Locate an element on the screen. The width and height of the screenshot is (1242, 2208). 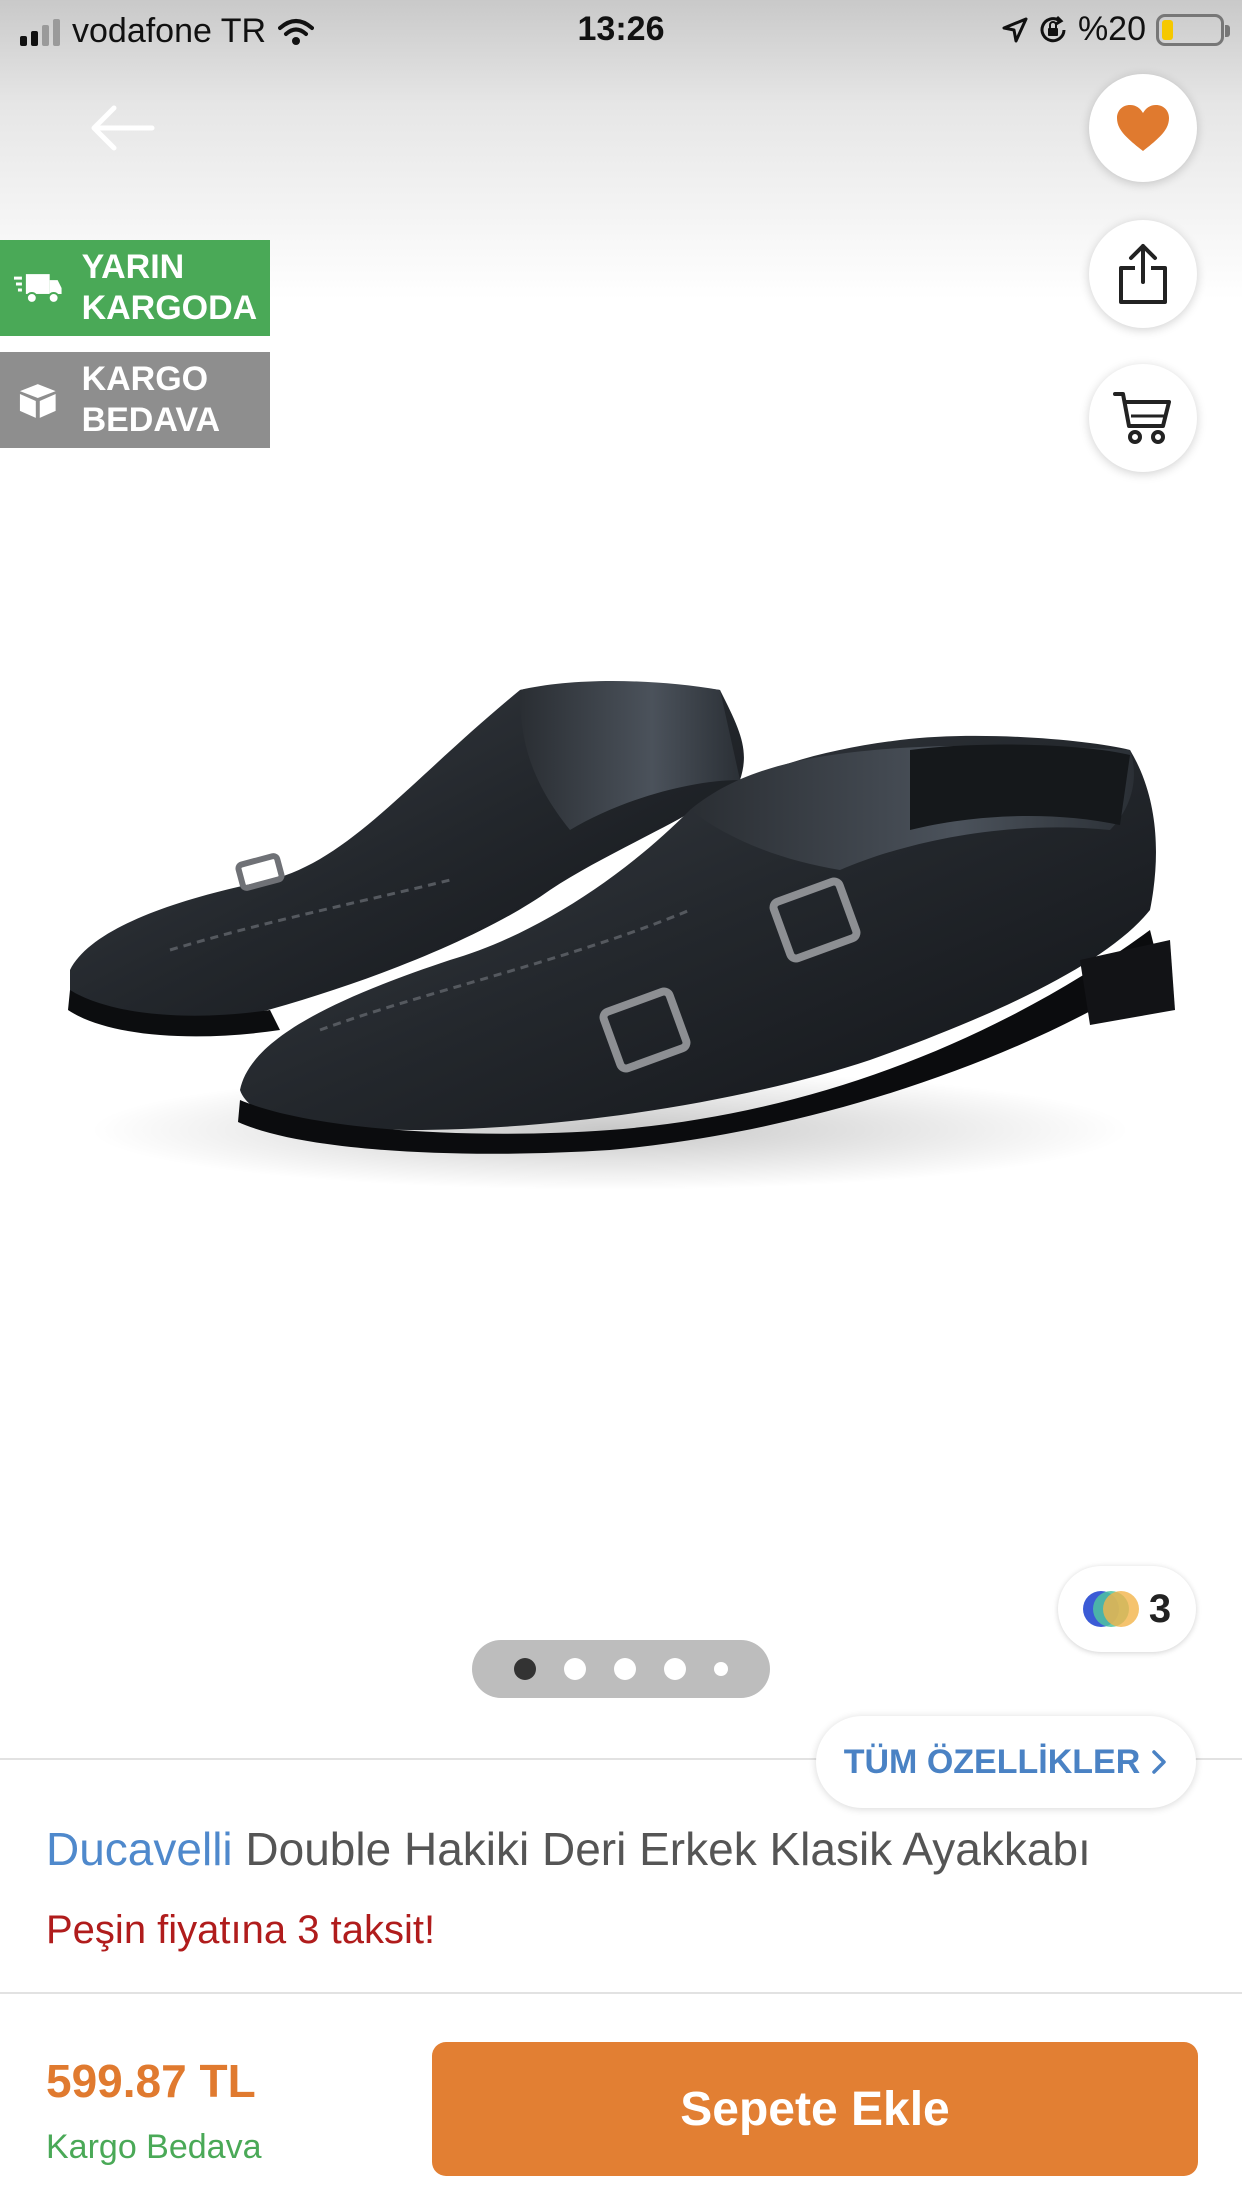
free-shipping-line1: KARGO is located at coordinates (145, 379).